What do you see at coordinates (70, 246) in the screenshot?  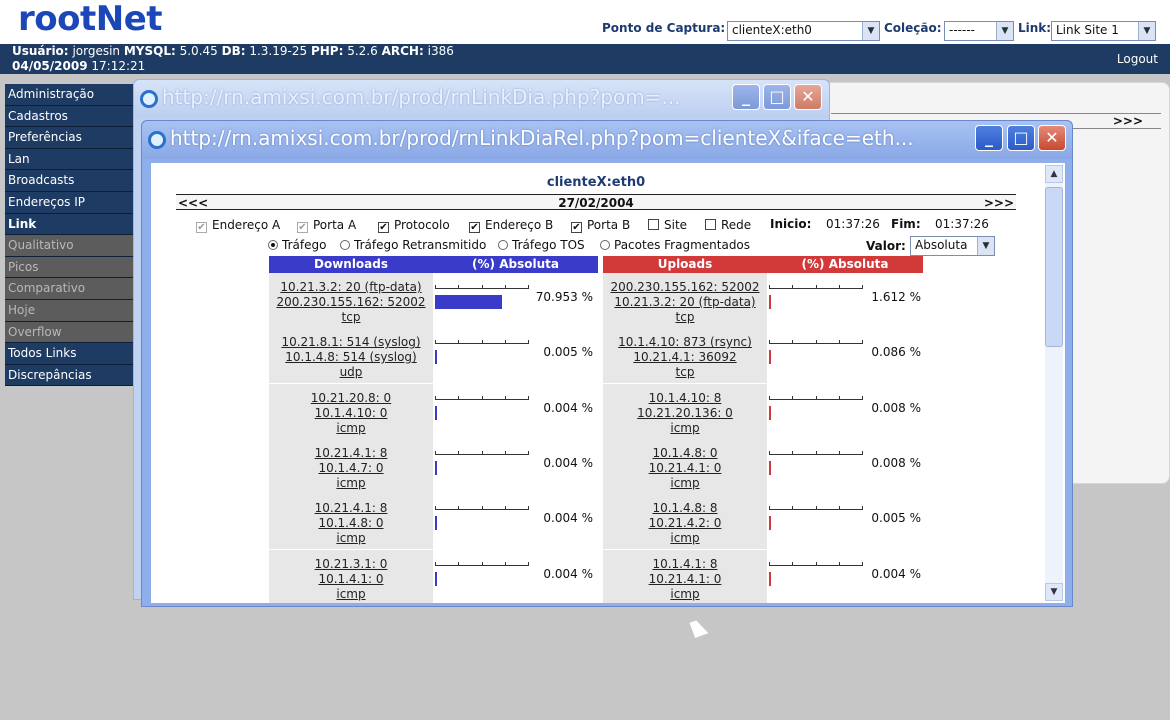 I see `sidebar-item: Qualitativo` at bounding box center [70, 246].